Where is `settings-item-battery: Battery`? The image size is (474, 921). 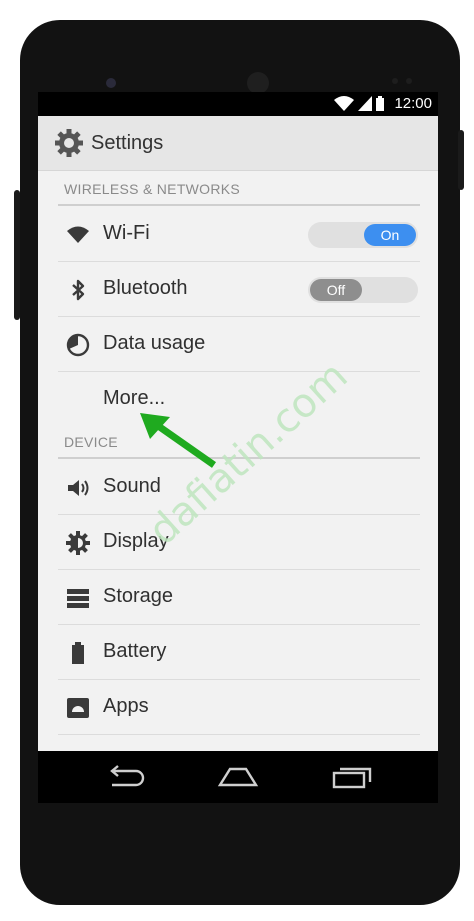
settings-item-battery: Battery is located at coordinates (239, 653).